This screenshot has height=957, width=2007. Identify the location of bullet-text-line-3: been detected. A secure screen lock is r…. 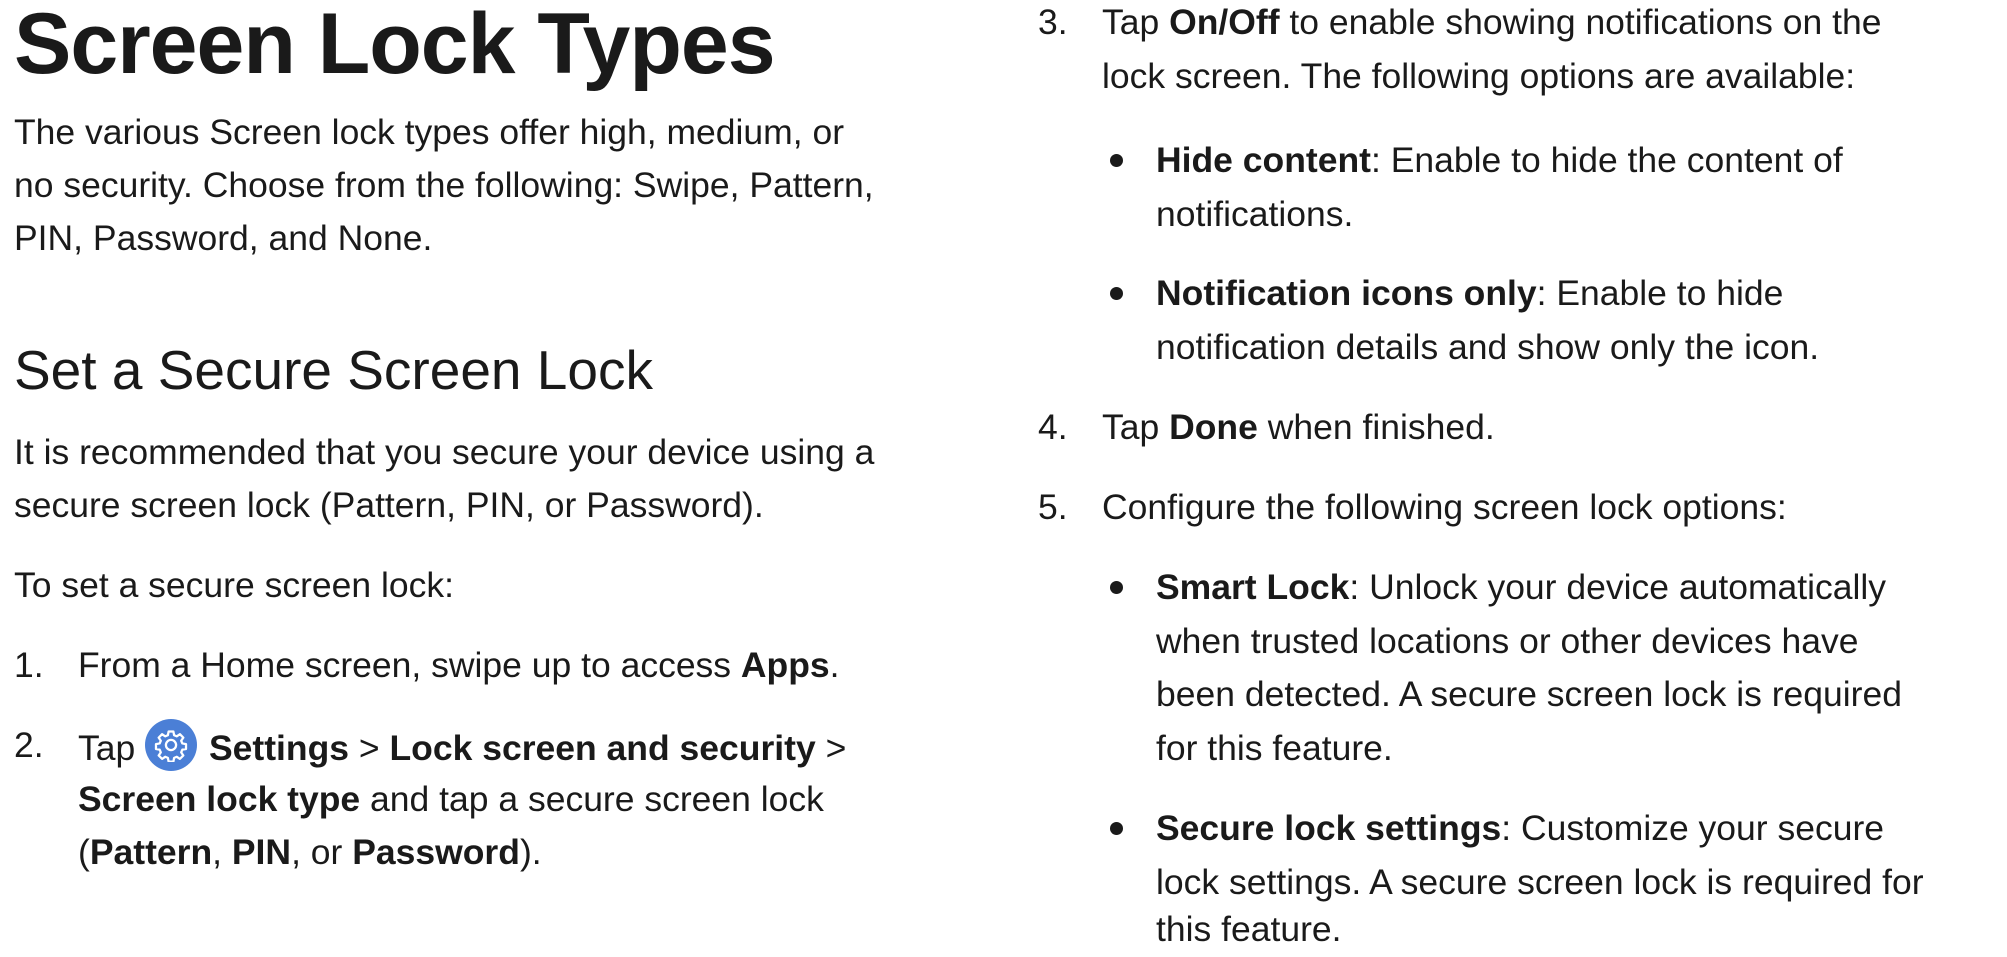
(1529, 694).